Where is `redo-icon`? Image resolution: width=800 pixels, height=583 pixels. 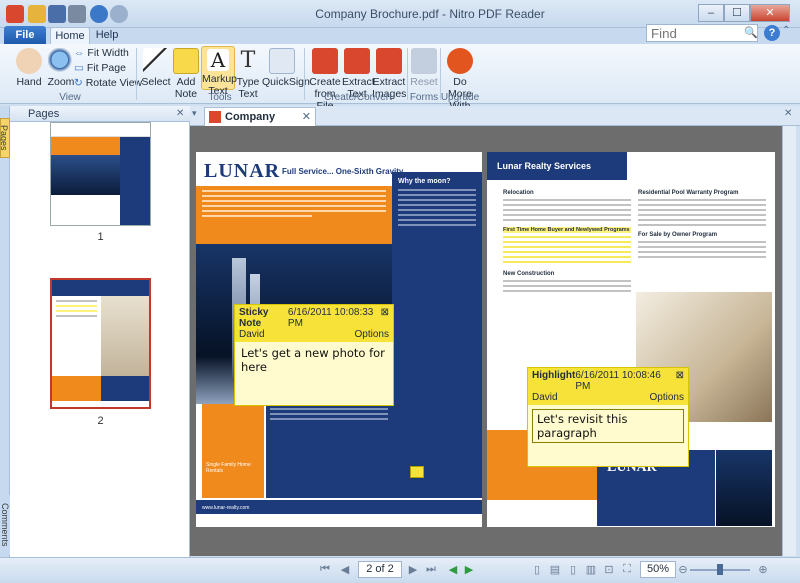 redo-icon is located at coordinates (119, 14).